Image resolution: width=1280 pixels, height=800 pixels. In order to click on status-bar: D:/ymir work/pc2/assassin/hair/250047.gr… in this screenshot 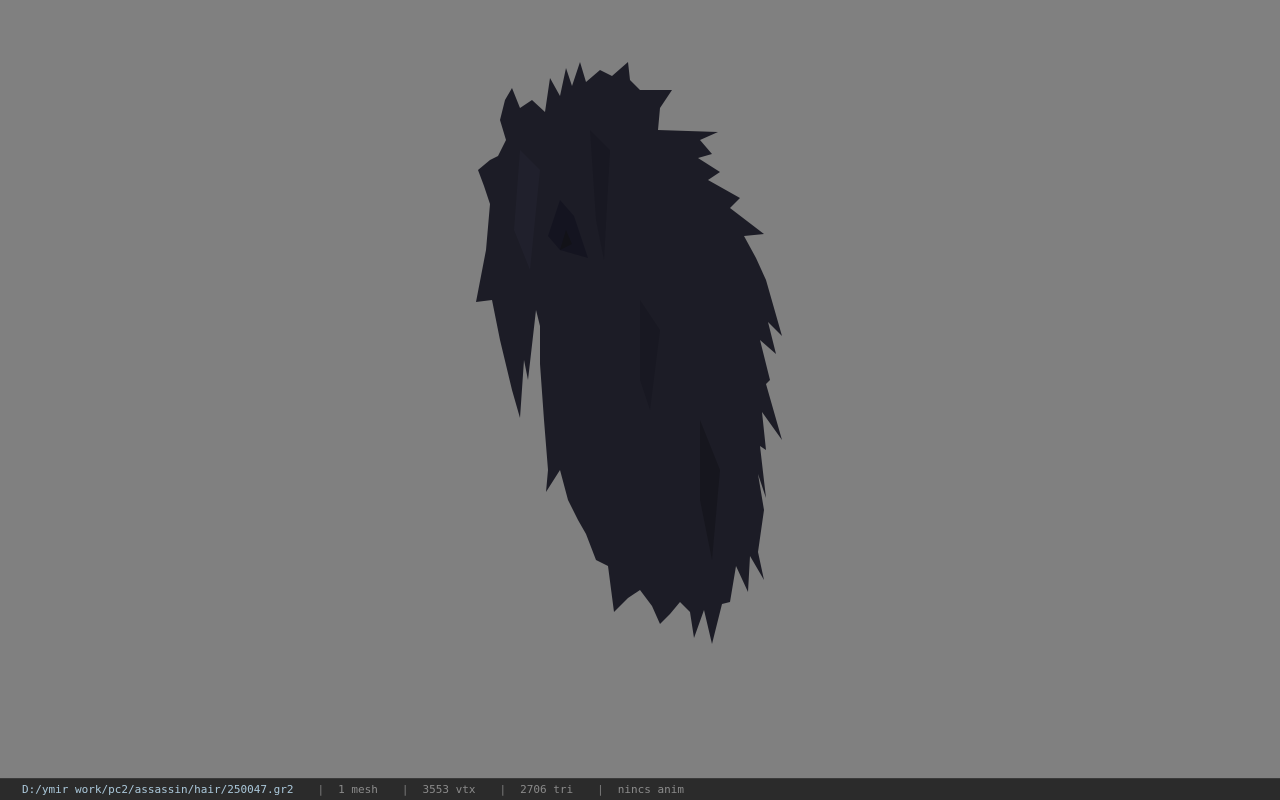, I will do `click(640, 789)`.